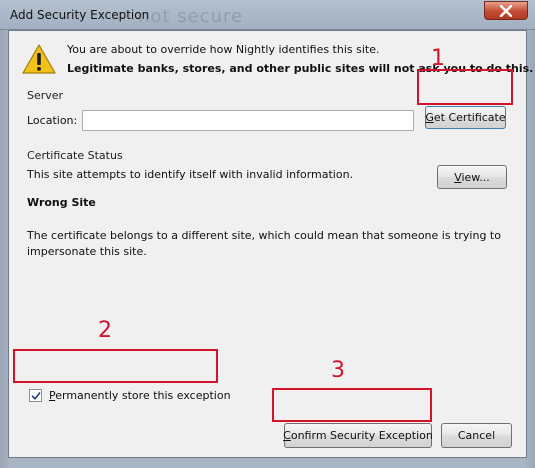 This screenshot has height=468, width=535. I want to click on permanent-store-option: Permanently store this exception, so click(130, 395).